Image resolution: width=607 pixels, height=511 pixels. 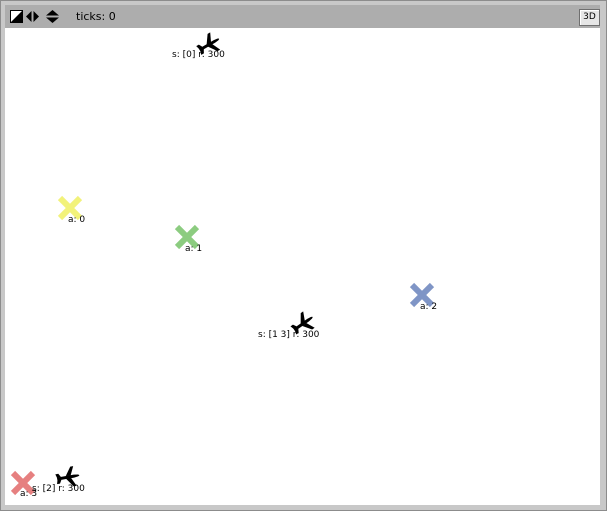 I want to click on toolbar: ticks: 0 3D, so click(x=302, y=17).